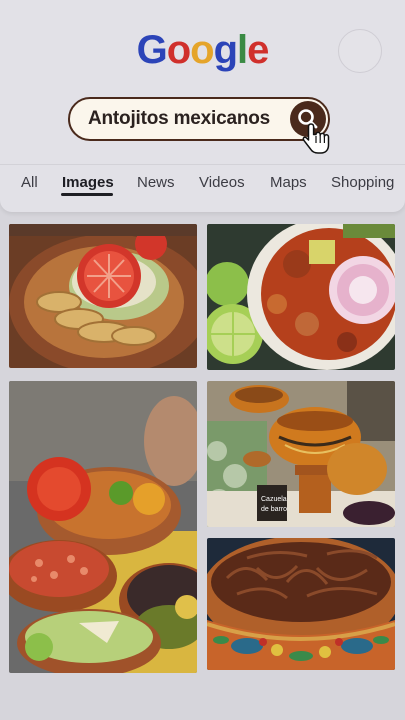 This screenshot has width=405, height=720. What do you see at coordinates (156, 182) in the screenshot?
I see `tab-news: News` at bounding box center [156, 182].